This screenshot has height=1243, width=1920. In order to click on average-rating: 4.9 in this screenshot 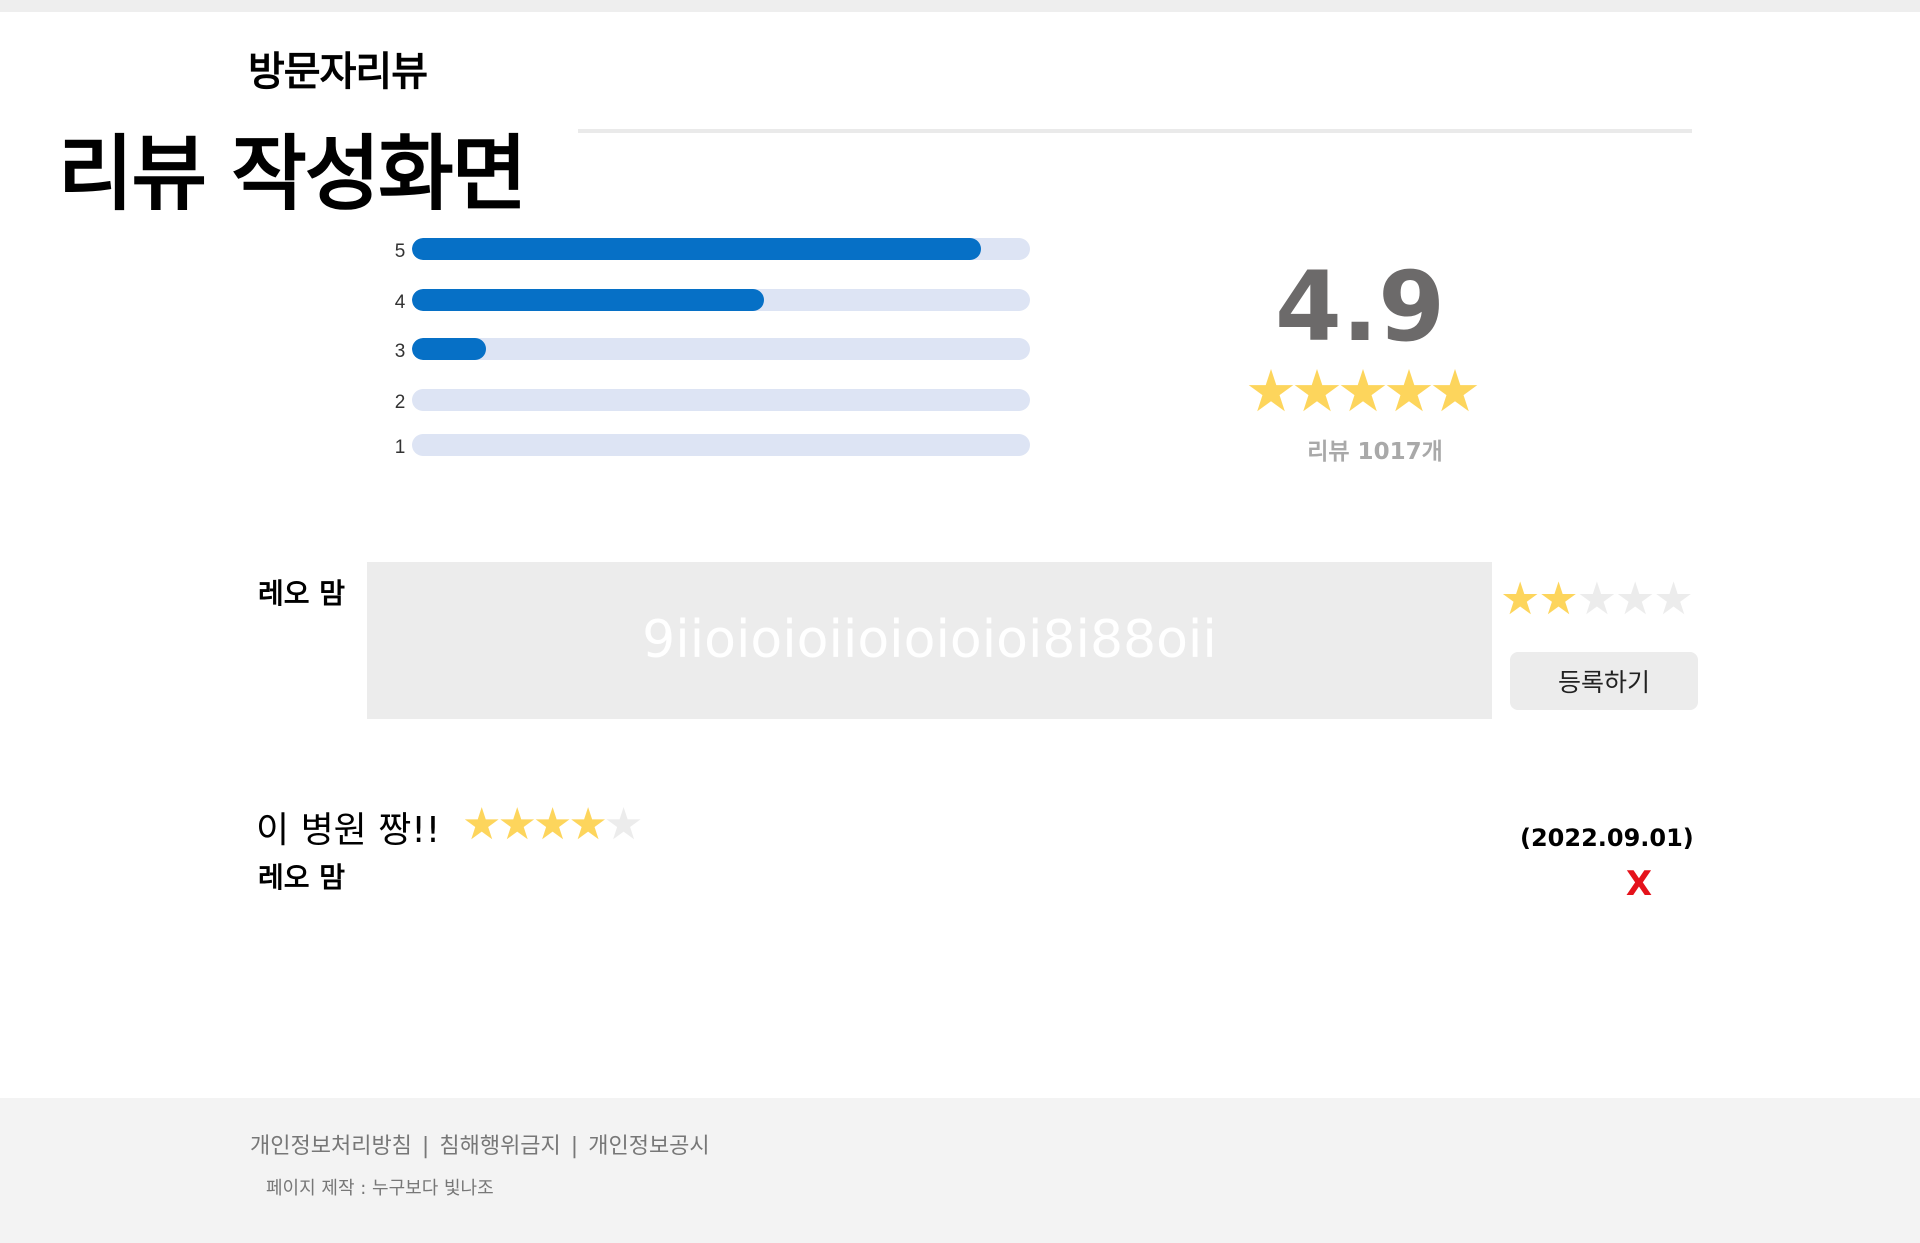, I will do `click(1360, 307)`.